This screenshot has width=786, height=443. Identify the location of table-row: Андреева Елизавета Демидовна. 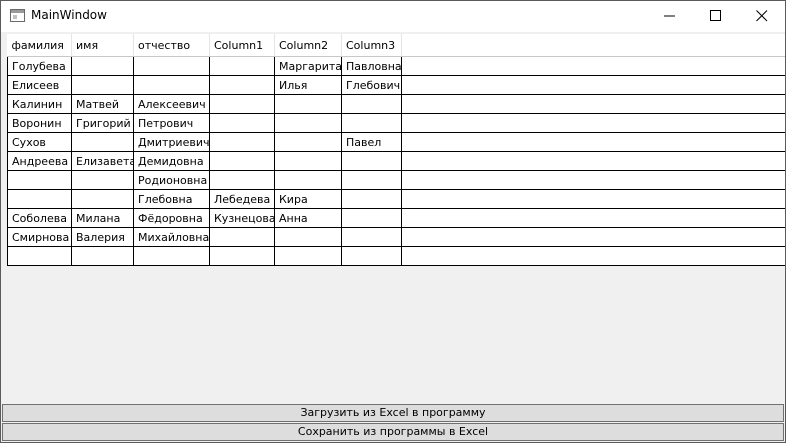
(396, 161).